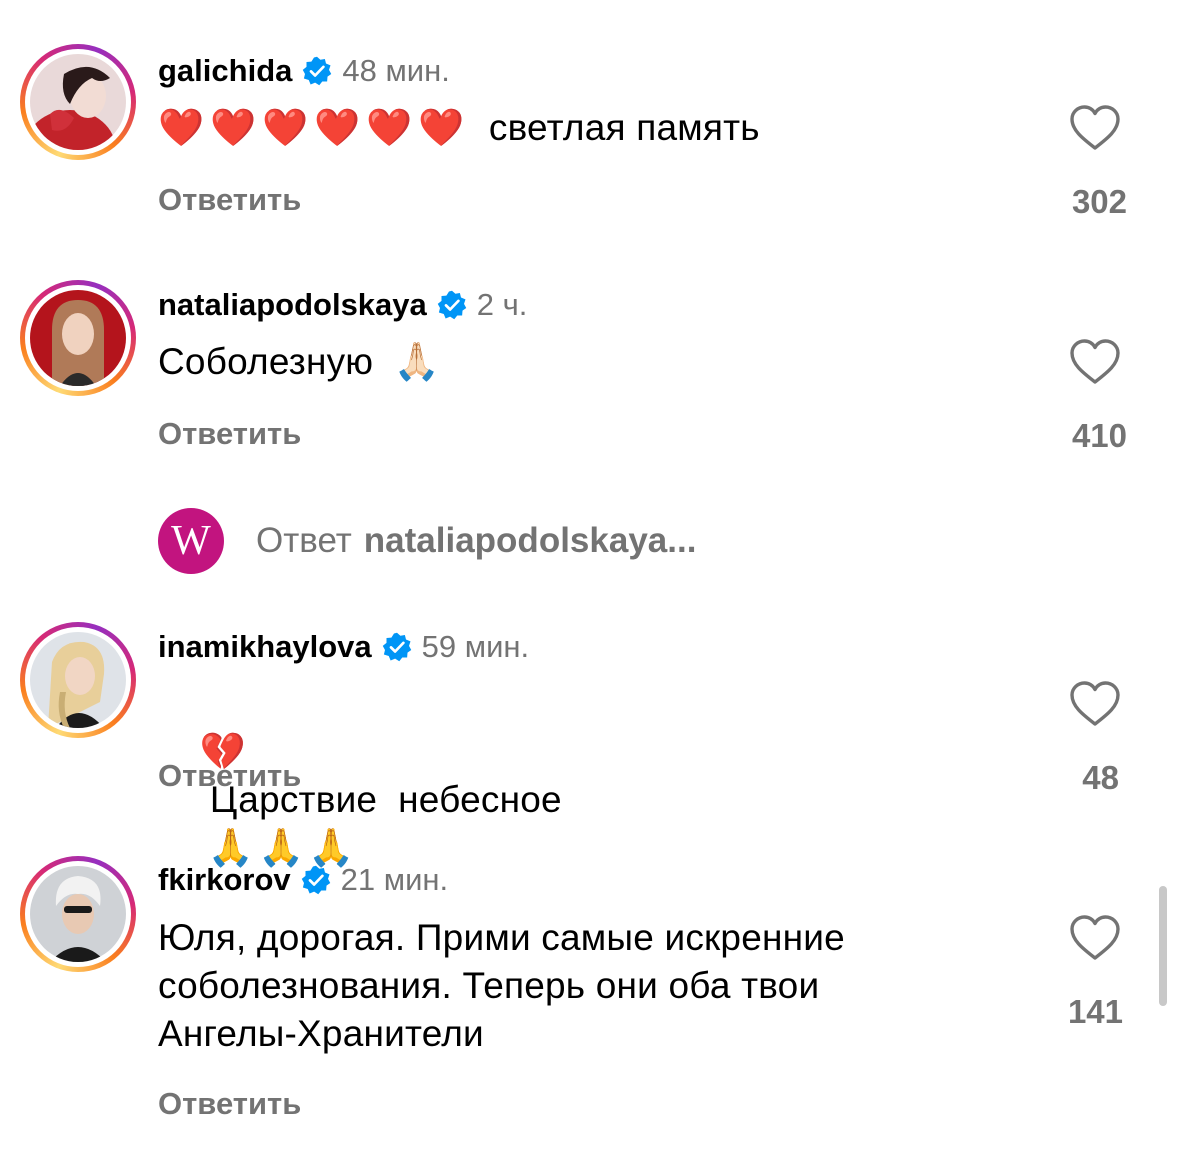 Image resolution: width=1179 pixels, height=1152 pixels. I want to click on scrollbar, so click(1163, 946).